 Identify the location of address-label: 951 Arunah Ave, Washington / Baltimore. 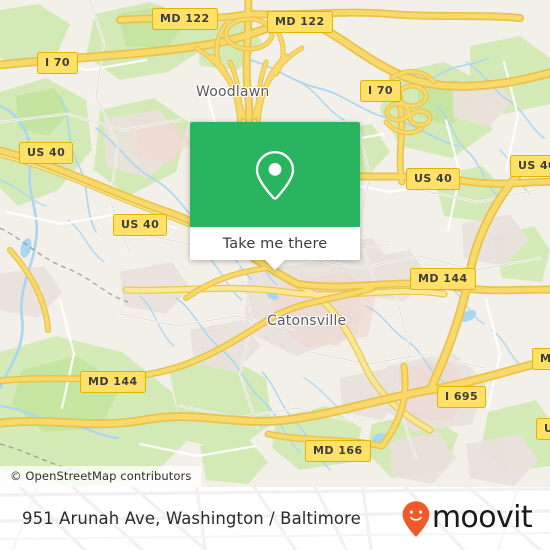
(191, 518).